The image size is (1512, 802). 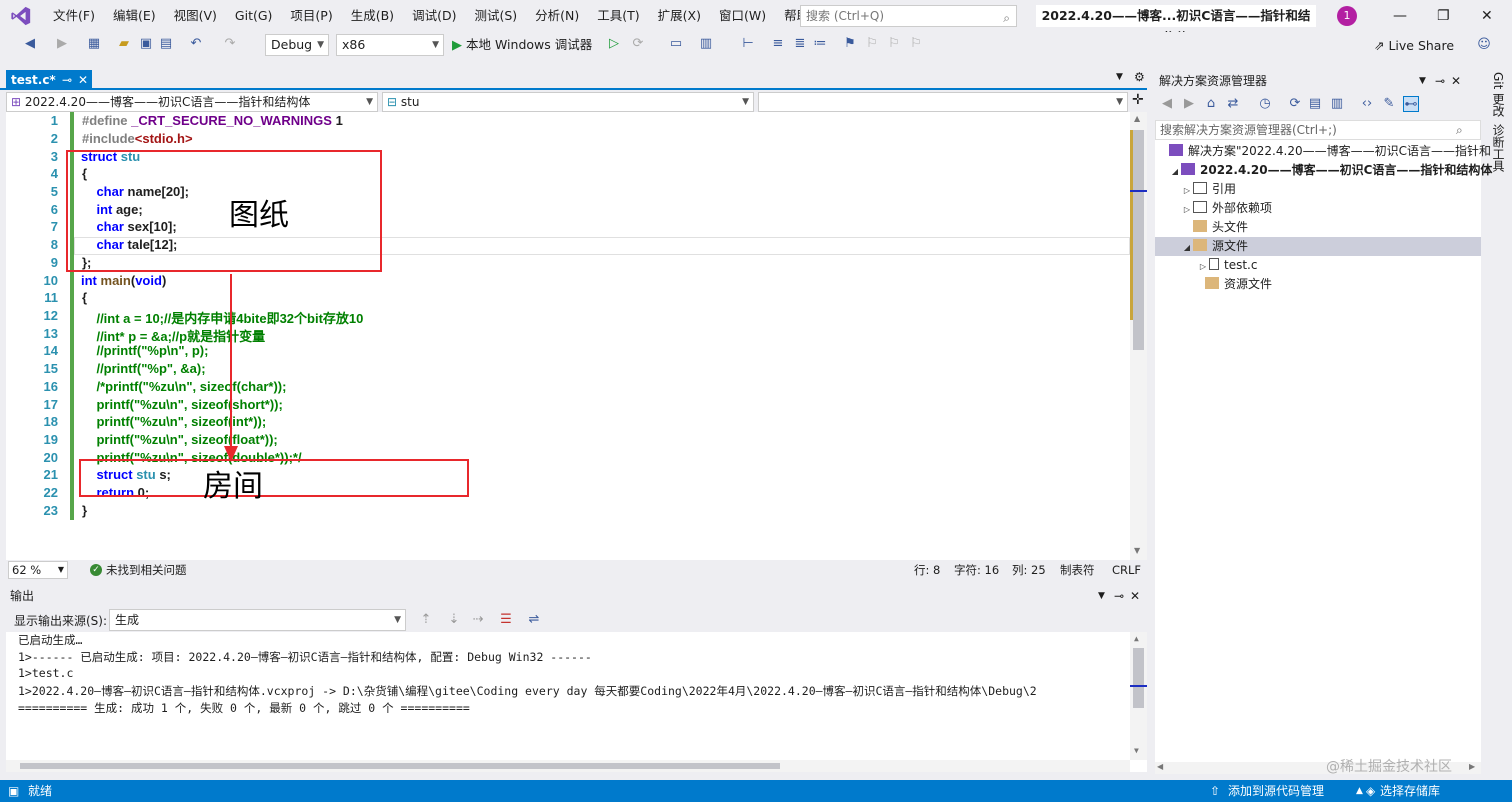 What do you see at coordinates (196, 44) in the screenshot?
I see `undo-icon: ↶` at bounding box center [196, 44].